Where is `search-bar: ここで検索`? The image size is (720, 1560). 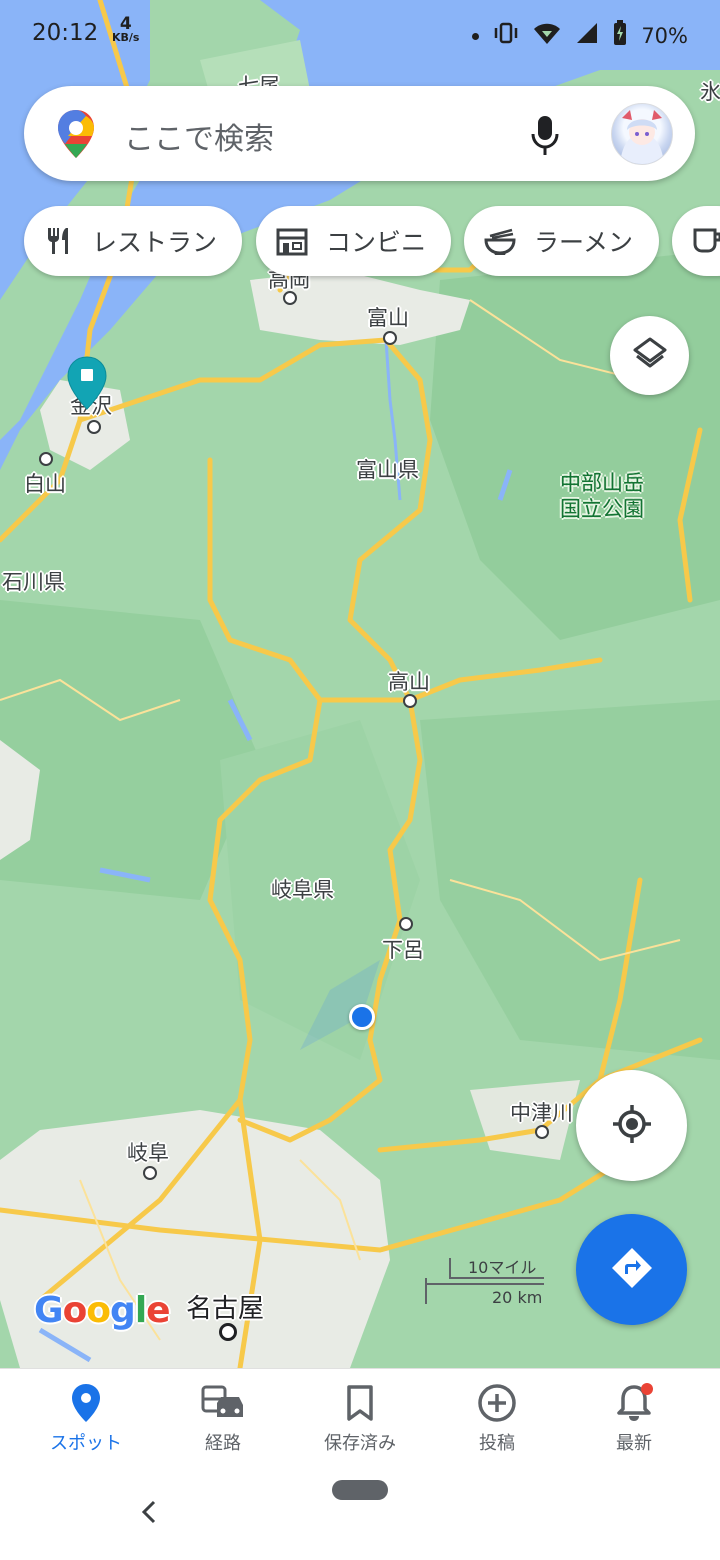 search-bar: ここで検索 is located at coordinates (359, 133).